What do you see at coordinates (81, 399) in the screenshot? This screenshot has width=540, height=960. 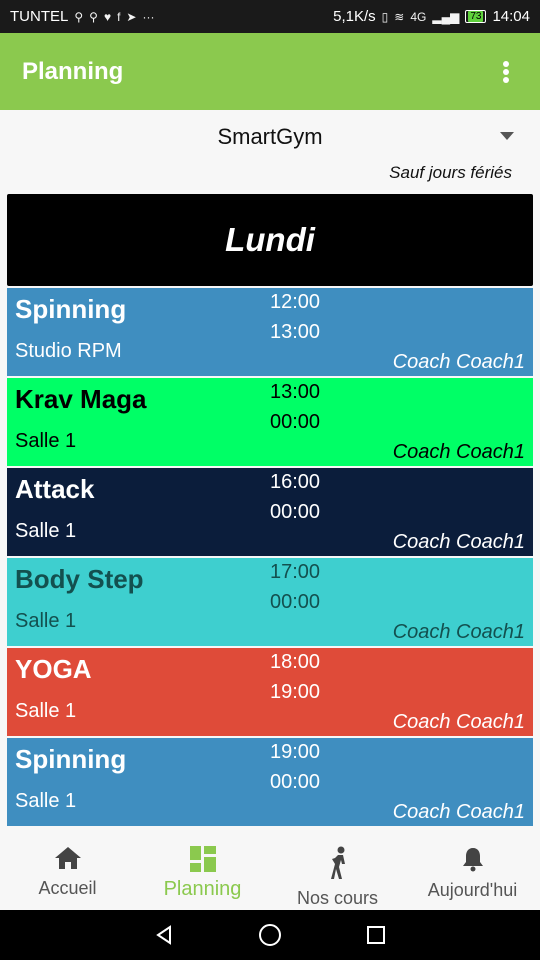 I see `session-name: Krav Maga` at bounding box center [81, 399].